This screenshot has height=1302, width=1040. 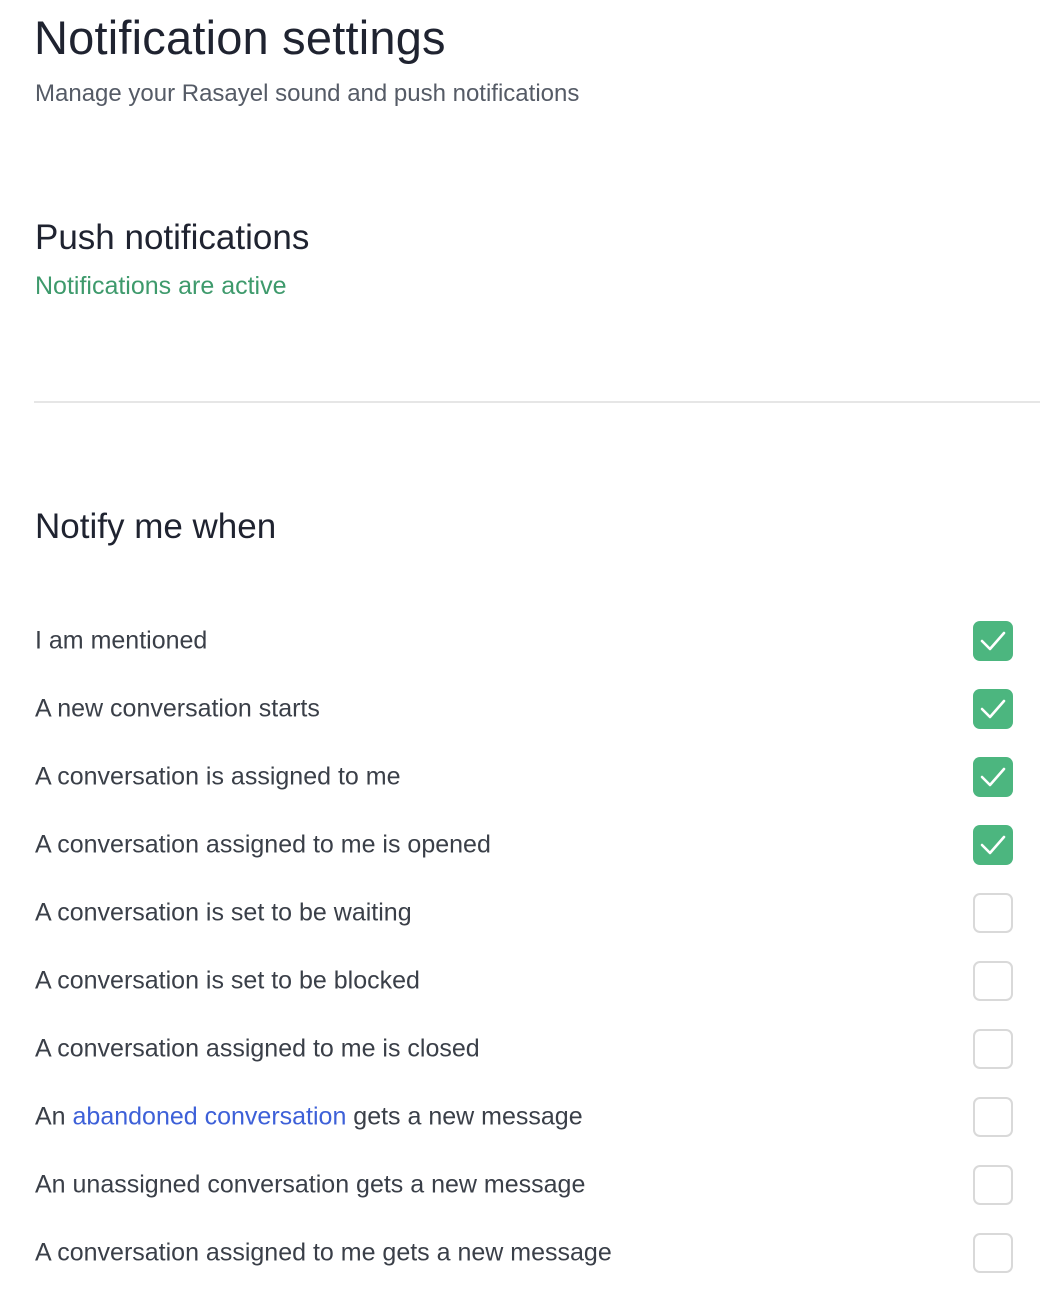 What do you see at coordinates (161, 286) in the screenshot?
I see `push-status-text: Notifications are active` at bounding box center [161, 286].